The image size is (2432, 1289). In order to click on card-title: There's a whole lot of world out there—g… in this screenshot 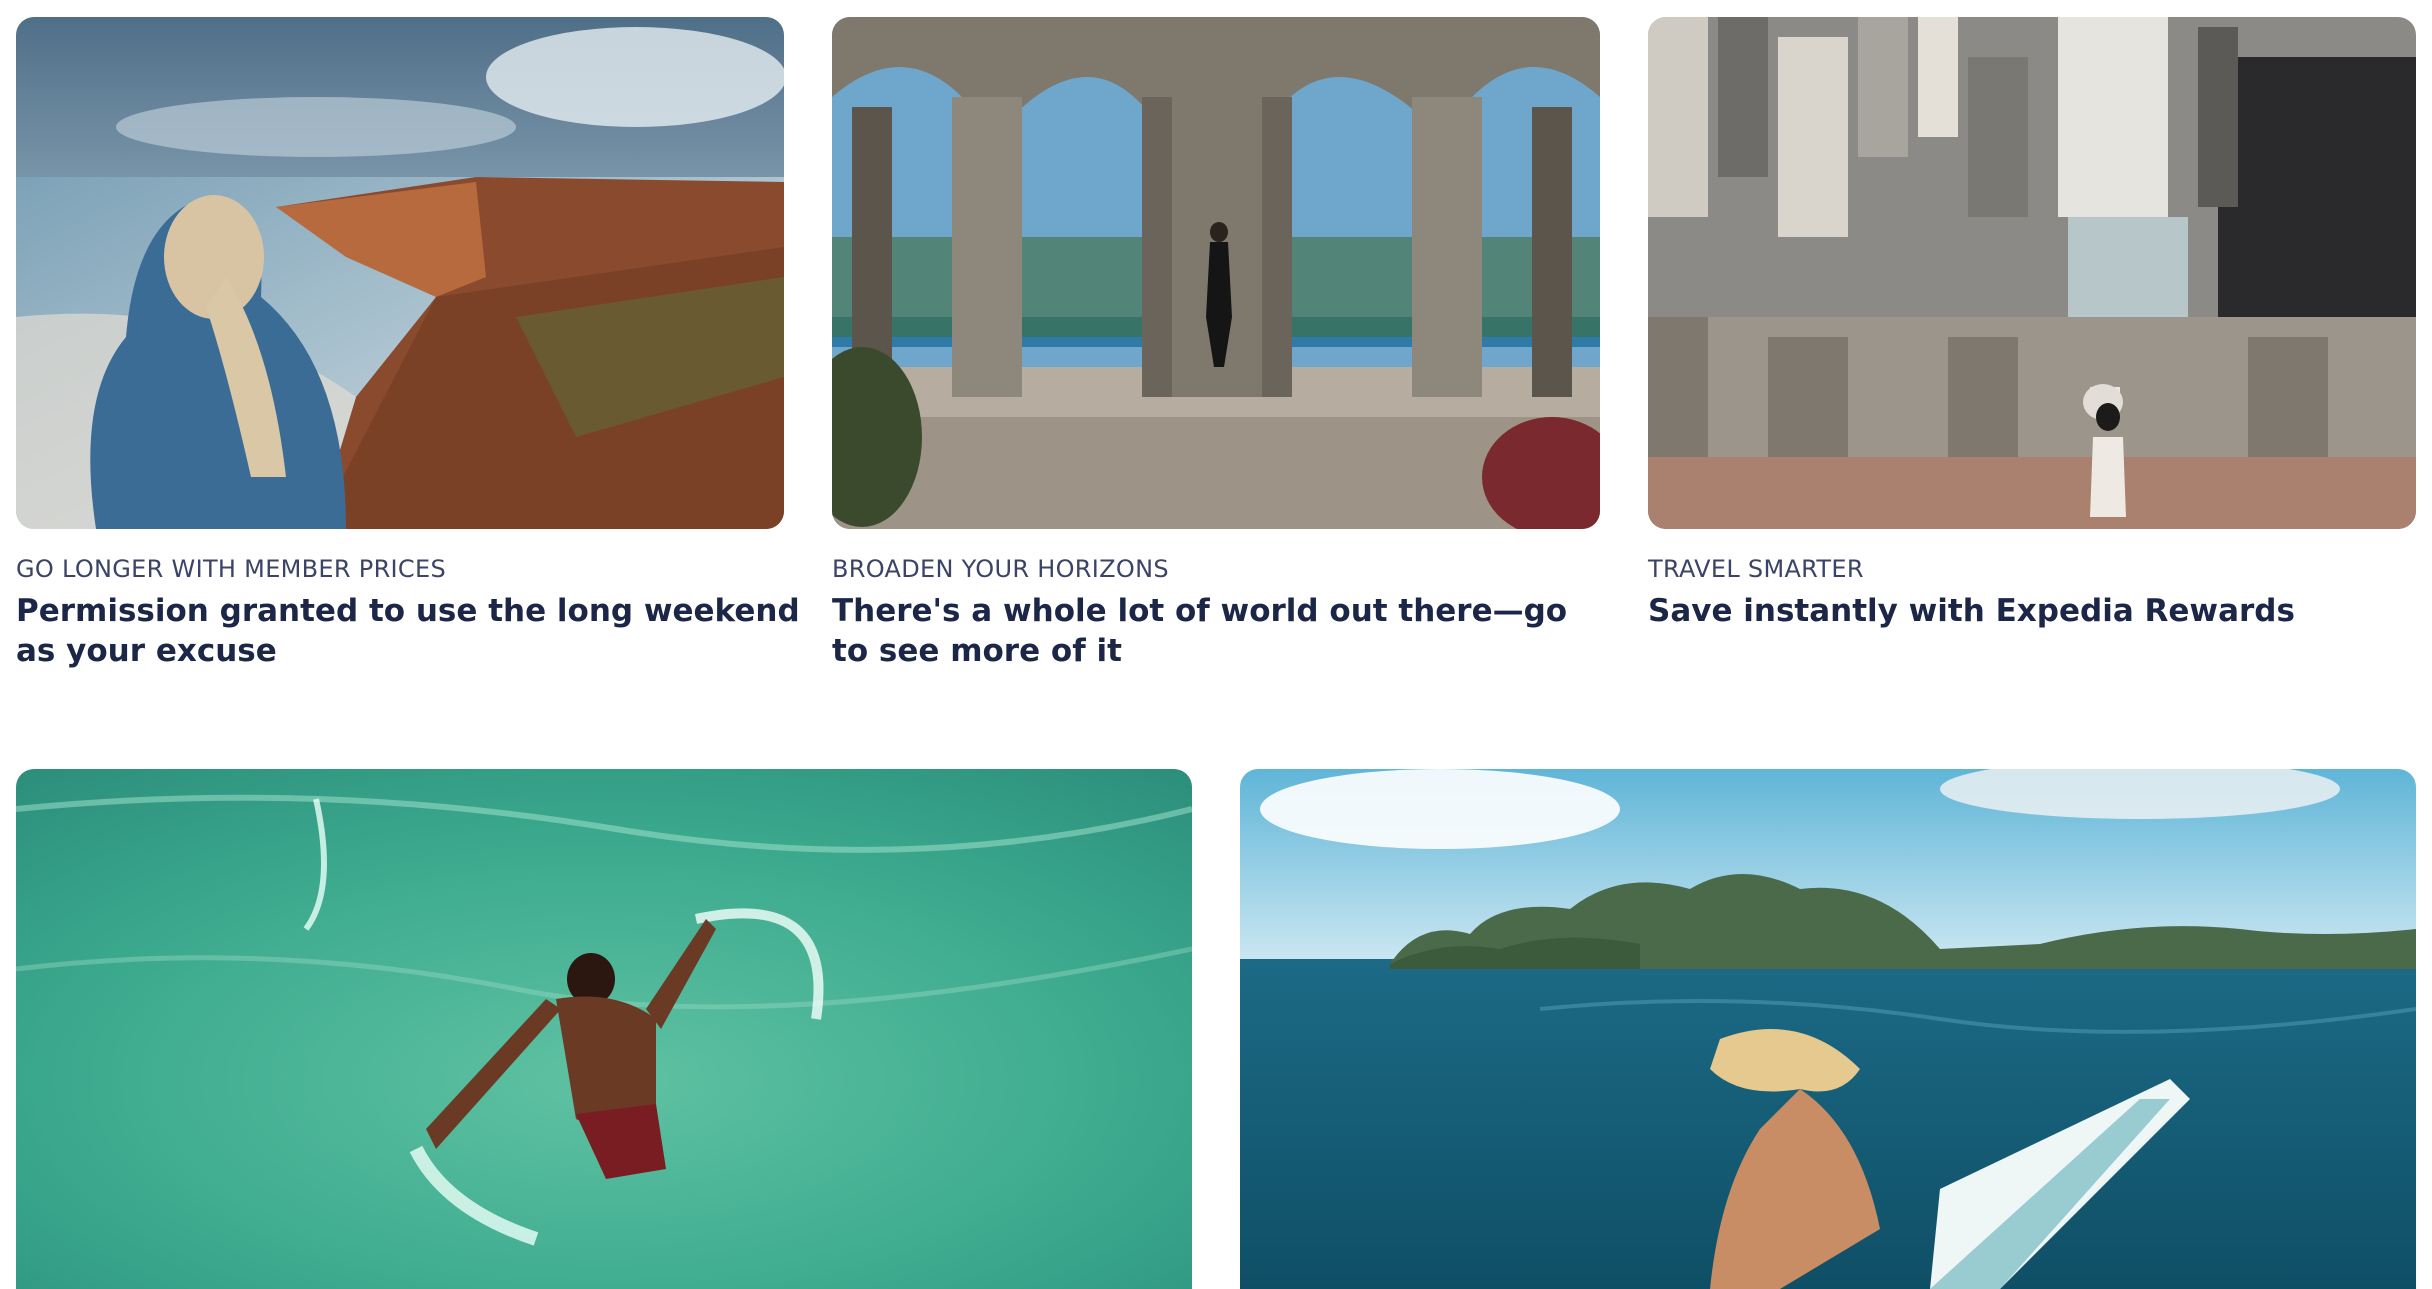, I will do `click(1207, 631)`.